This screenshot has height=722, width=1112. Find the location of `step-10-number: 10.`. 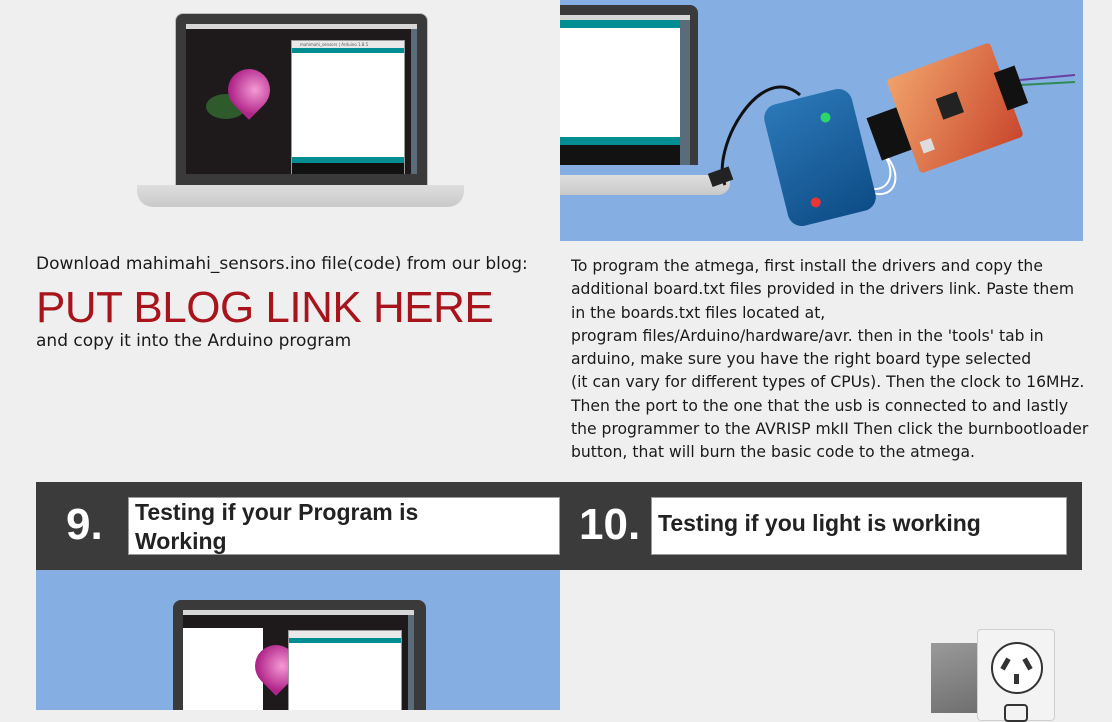

step-10-number: 10. is located at coordinates (610, 524).